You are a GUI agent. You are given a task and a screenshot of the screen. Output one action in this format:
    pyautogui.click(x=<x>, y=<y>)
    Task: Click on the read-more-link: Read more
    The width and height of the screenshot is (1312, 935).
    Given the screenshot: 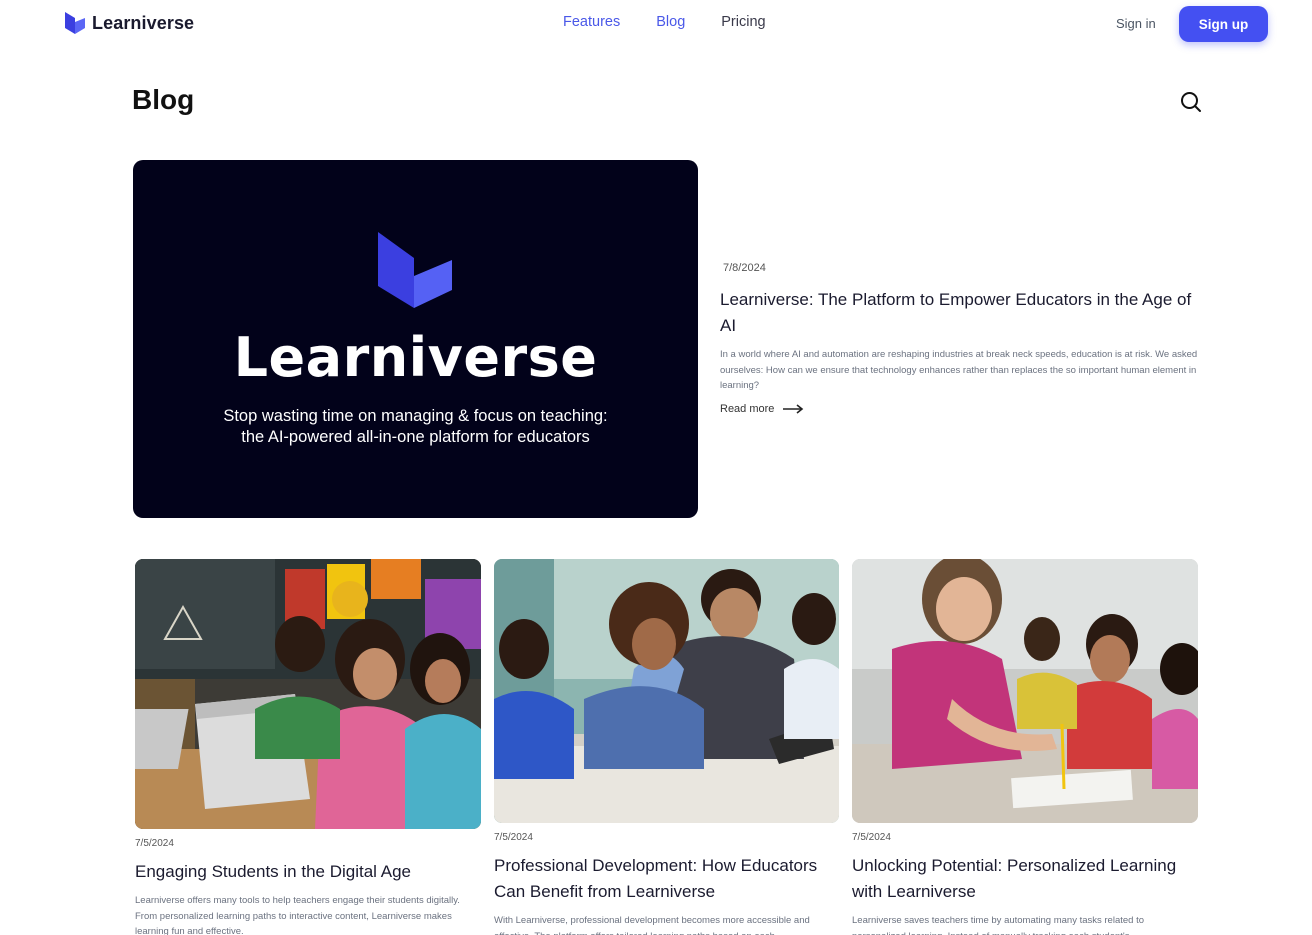 What is the action you would take?
    pyautogui.click(x=762, y=409)
    